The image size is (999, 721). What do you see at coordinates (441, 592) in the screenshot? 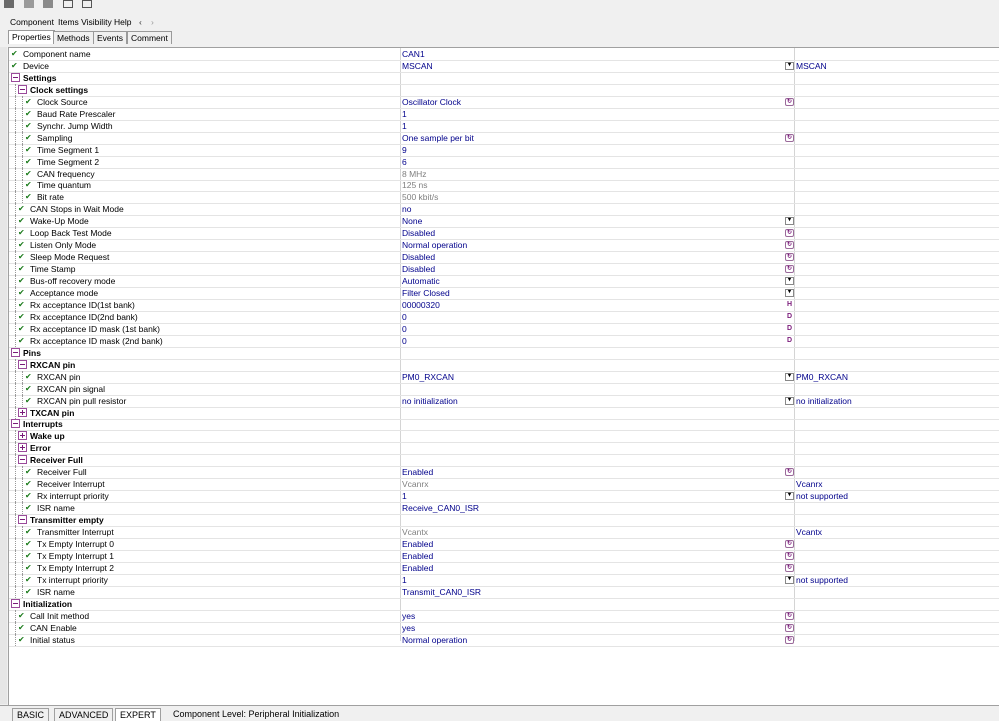
I see `property-value: Transmit_CAN0_ISR` at bounding box center [441, 592].